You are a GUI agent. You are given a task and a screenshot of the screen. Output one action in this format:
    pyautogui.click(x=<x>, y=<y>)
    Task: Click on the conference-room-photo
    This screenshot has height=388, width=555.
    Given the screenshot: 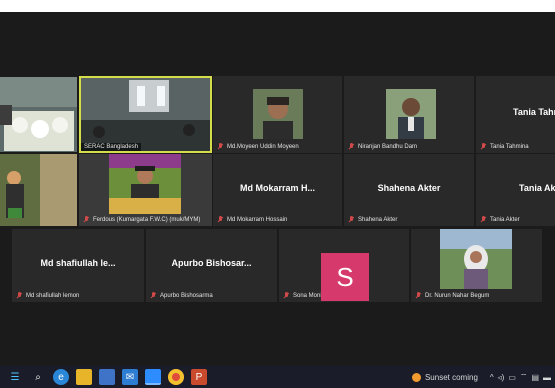 What is the action you would take?
    pyautogui.click(x=38, y=114)
    